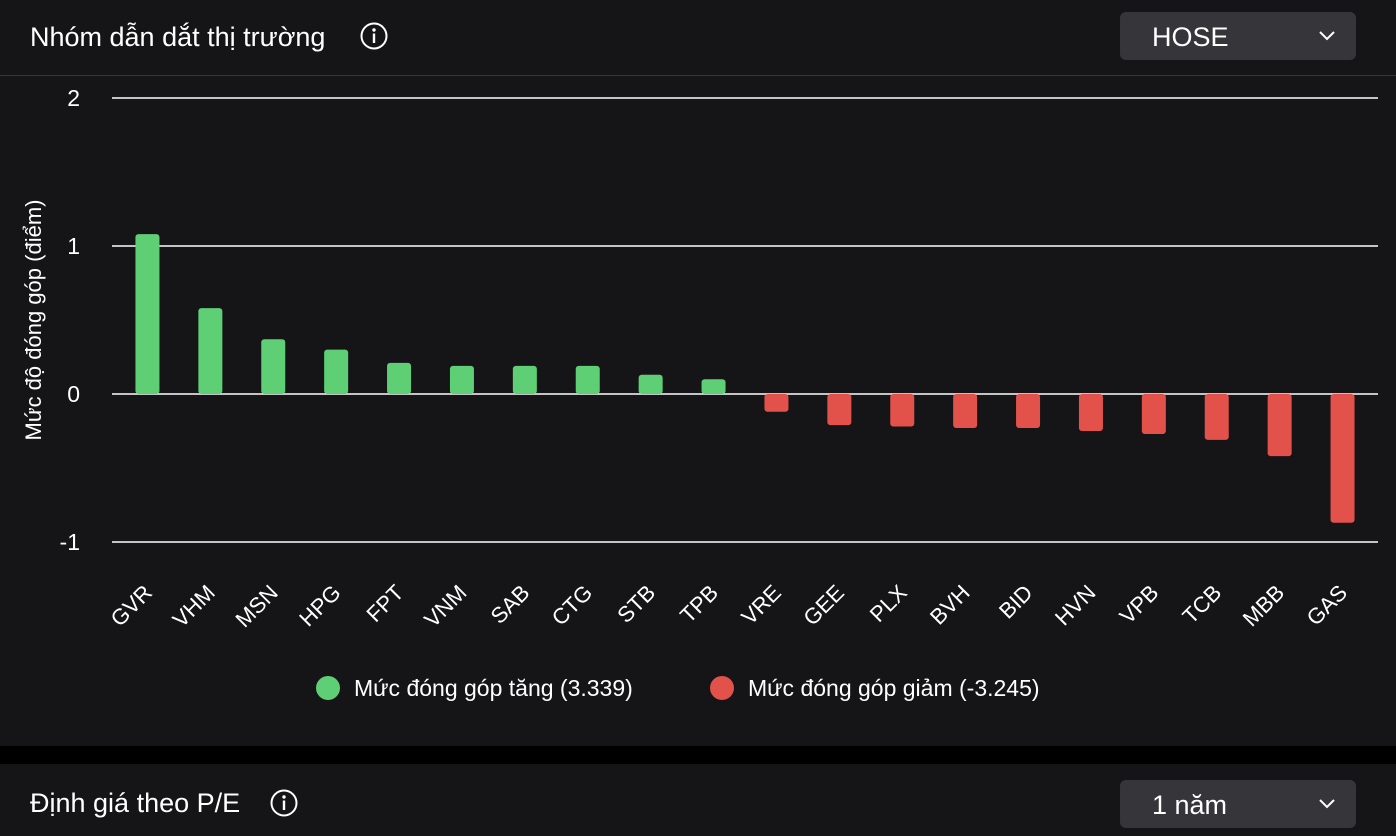 The height and width of the screenshot is (836, 1396). I want to click on legend-label-positive: Mức đóng góp tăng (3.339), so click(493, 687).